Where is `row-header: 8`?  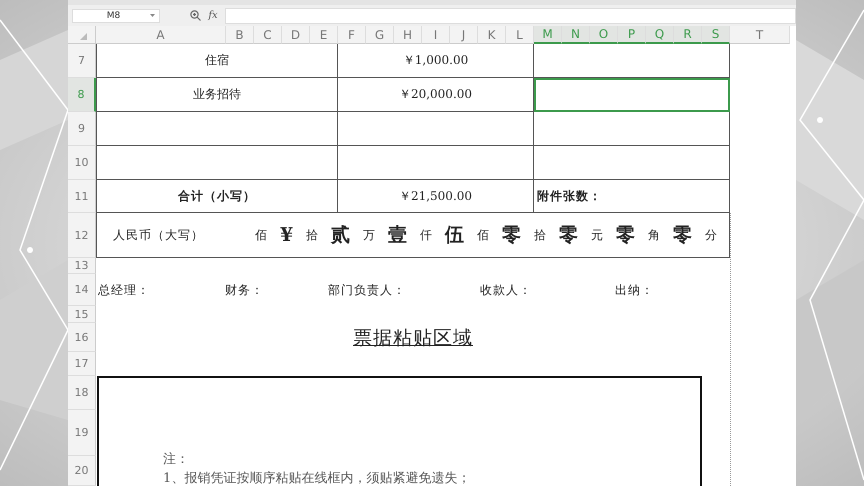
row-header: 8 is located at coordinates (82, 95).